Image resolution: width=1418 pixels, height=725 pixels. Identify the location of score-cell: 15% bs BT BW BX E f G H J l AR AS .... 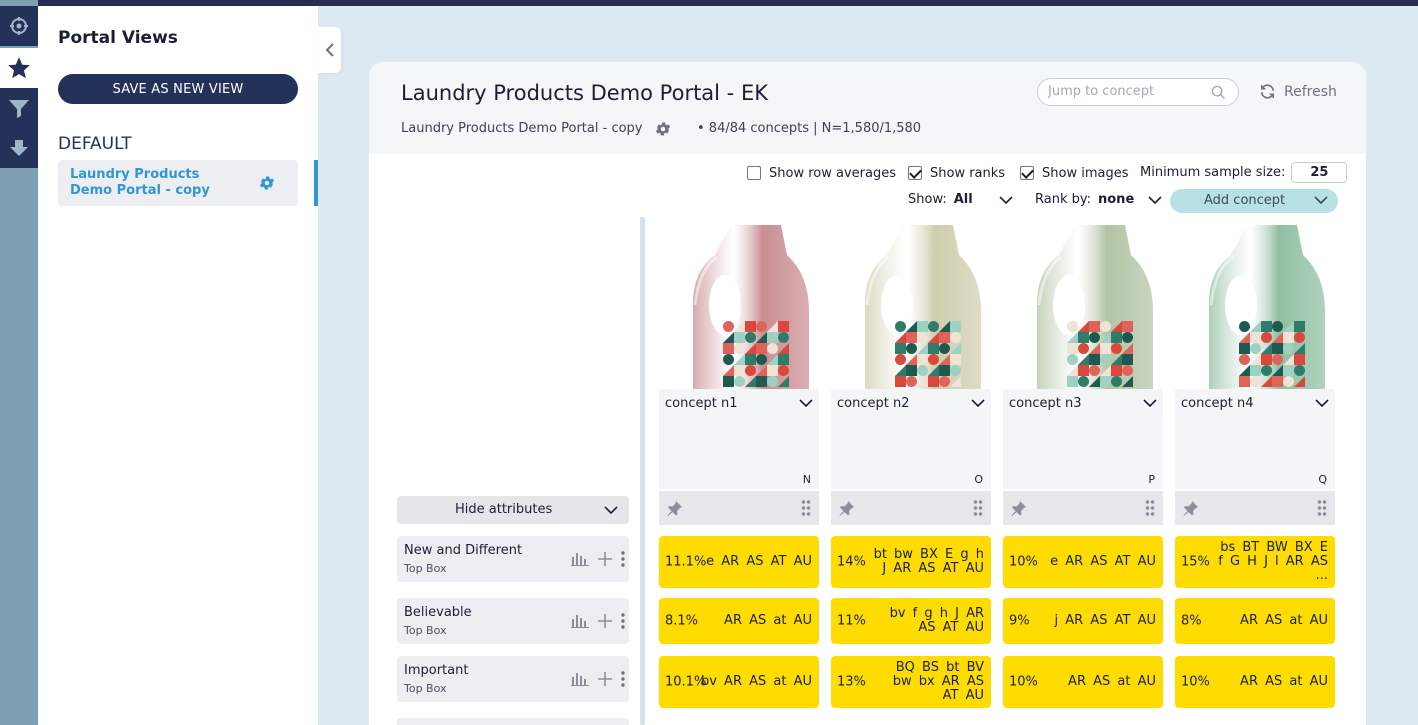
(1255, 562).